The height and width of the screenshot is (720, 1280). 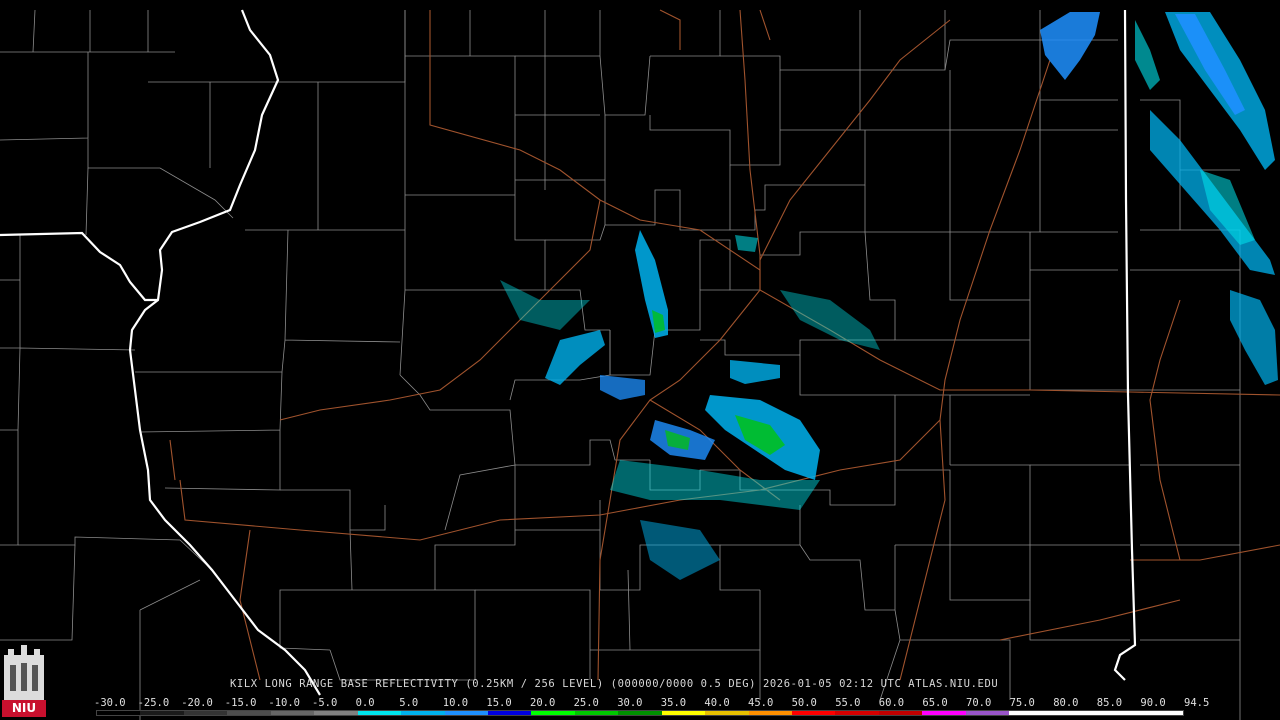 What do you see at coordinates (110, 703) in the screenshot?
I see `scale-label: -30.0` at bounding box center [110, 703].